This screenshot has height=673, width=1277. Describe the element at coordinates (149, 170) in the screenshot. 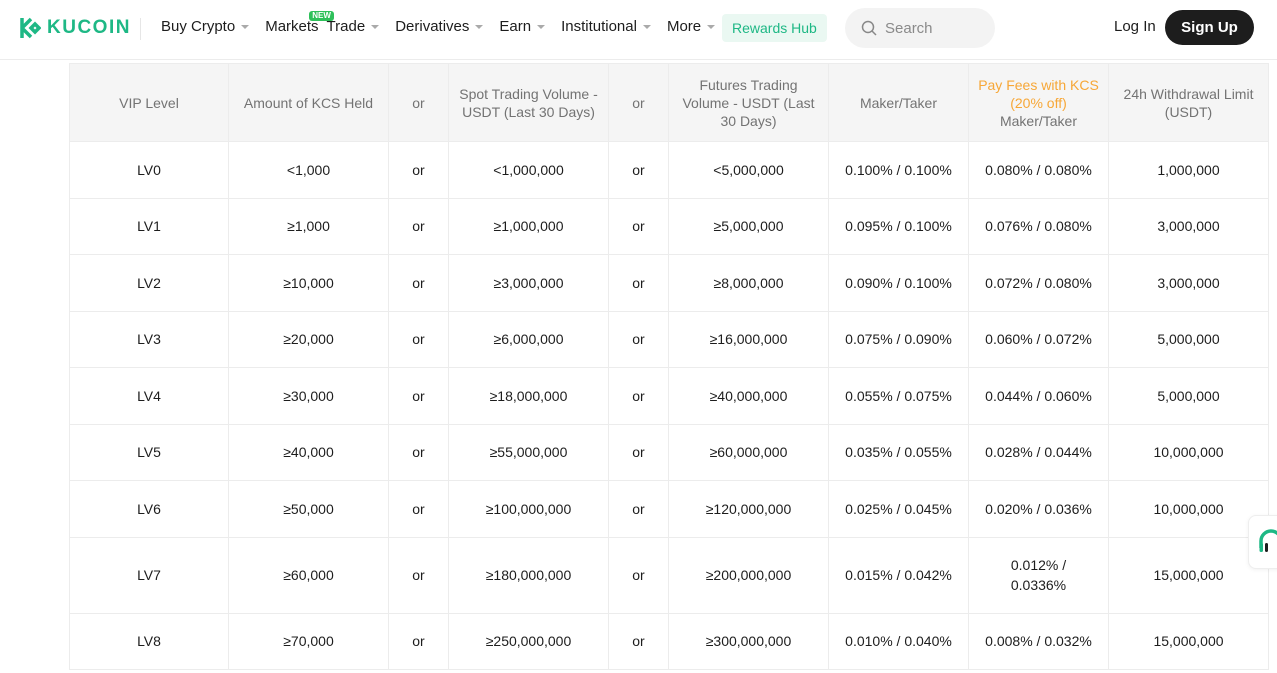

I see `cell-vip-level: LV0` at that location.